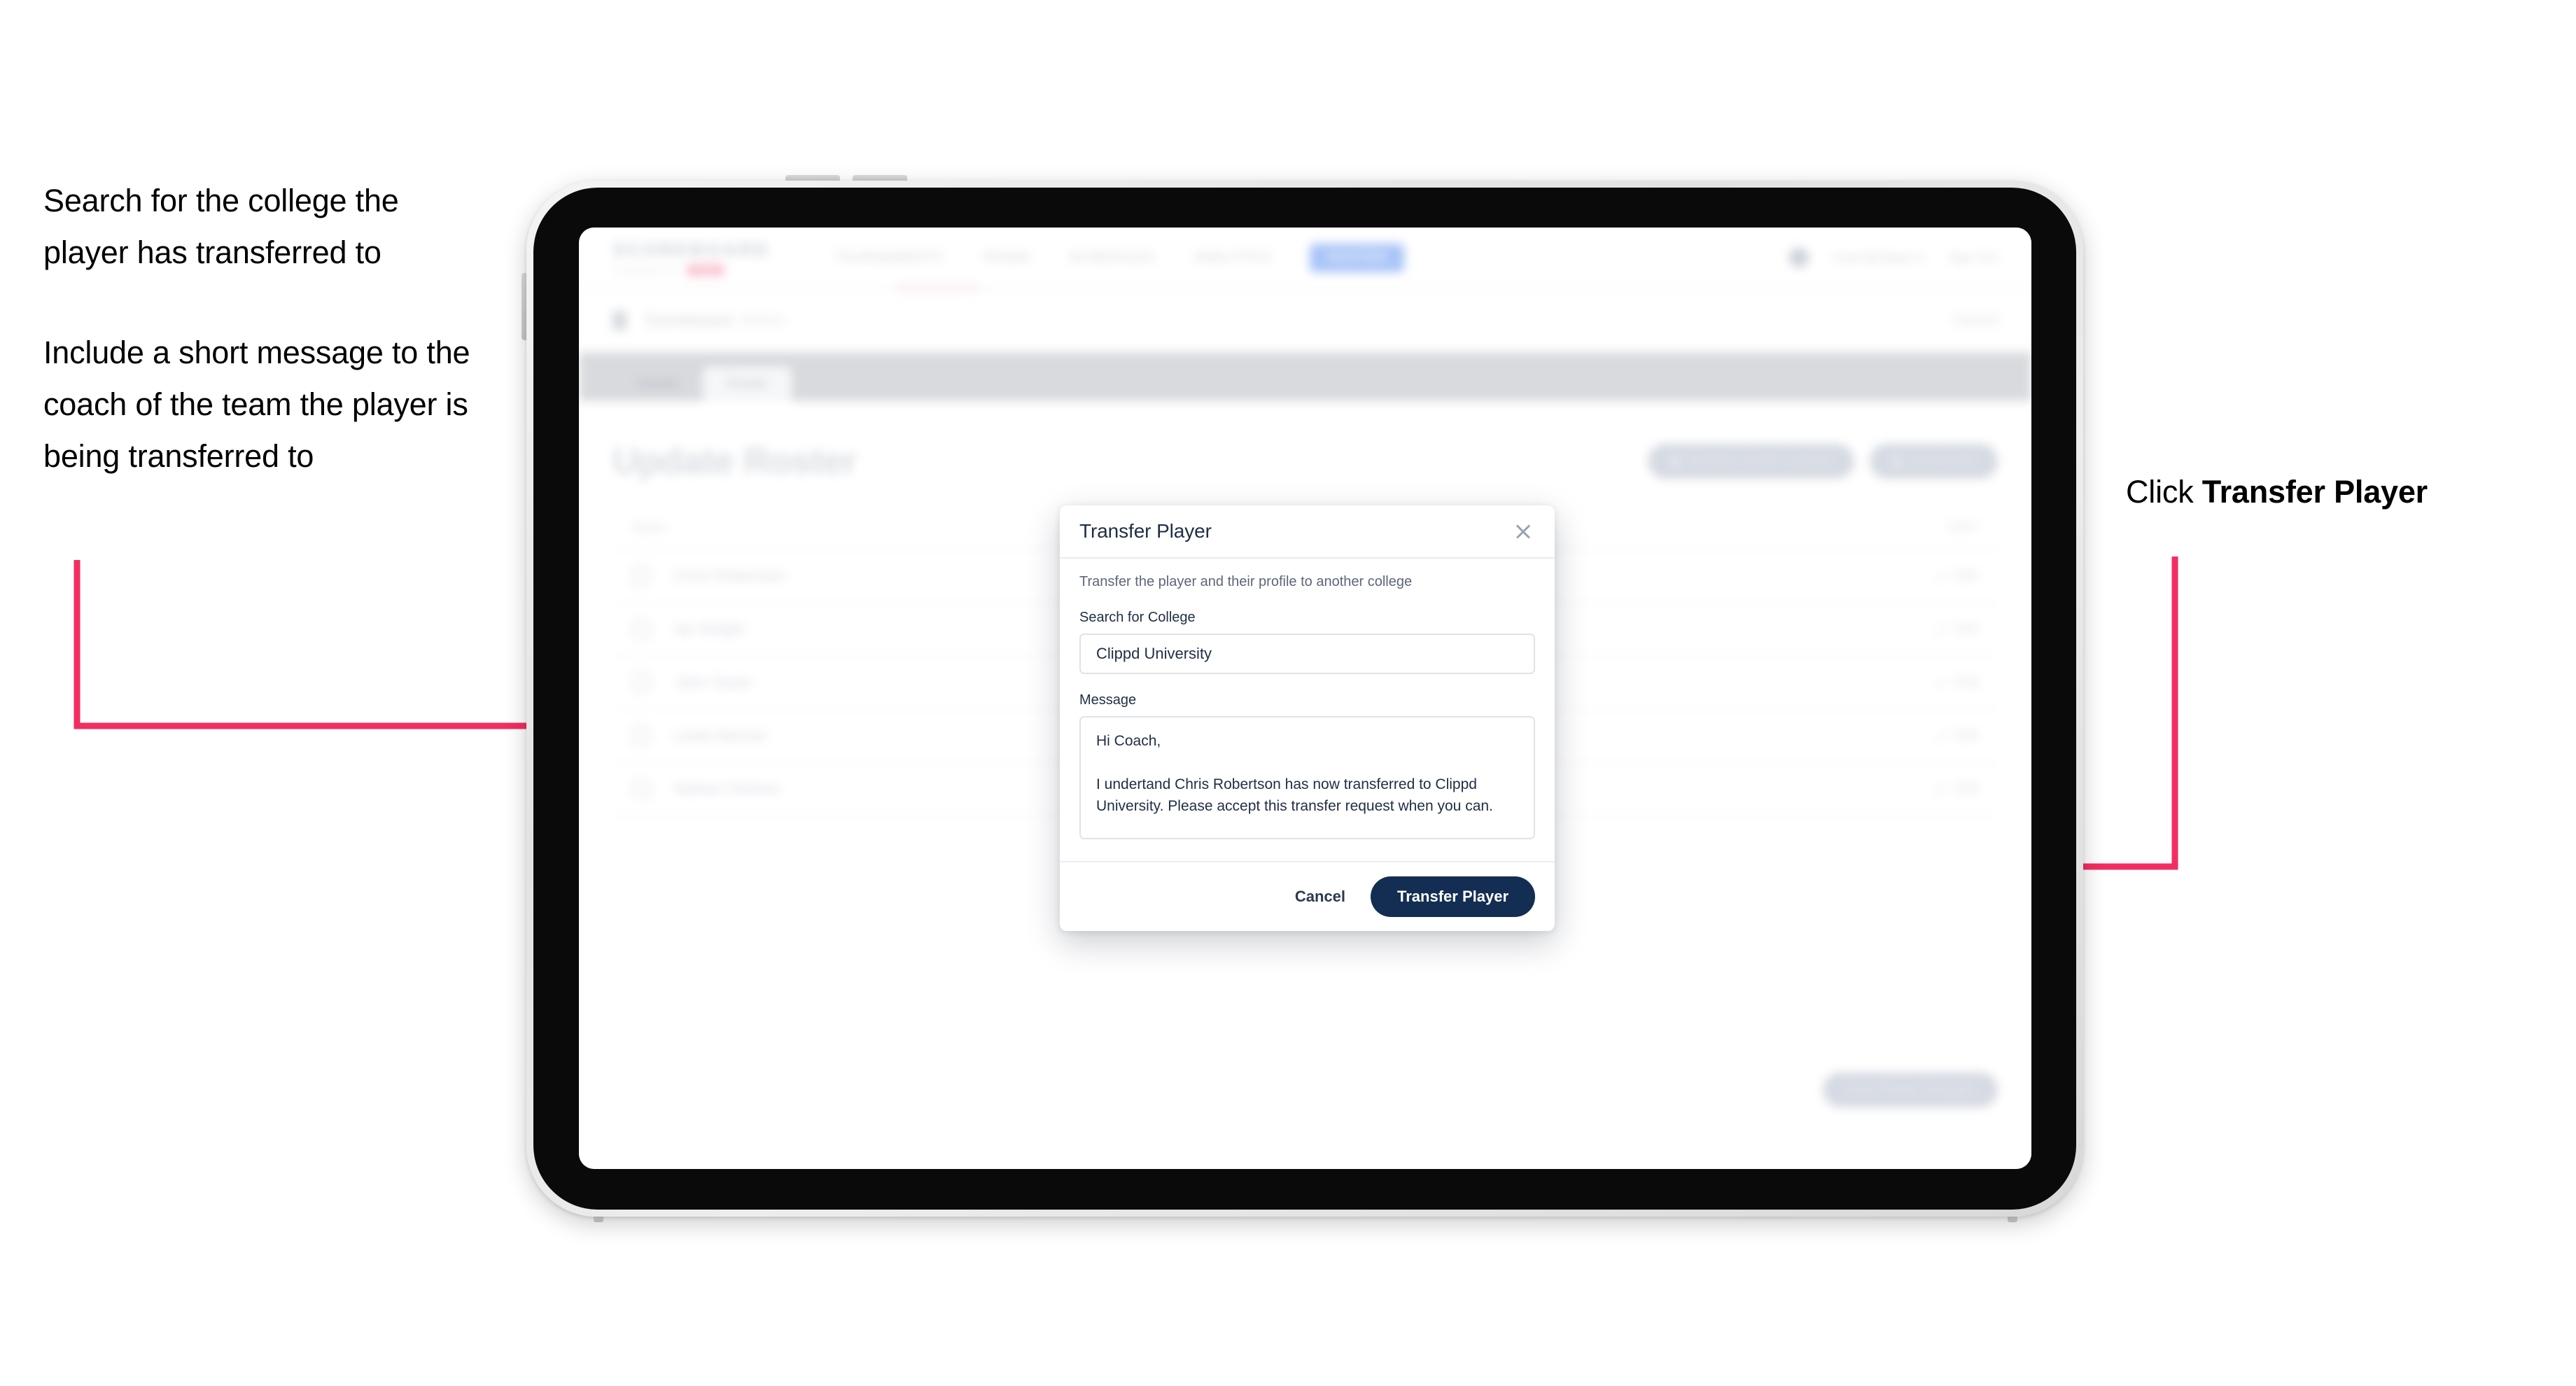 This screenshot has width=2576, height=1386. Describe the element at coordinates (688, 320) in the screenshot. I see `app-sub-header-title: Scoreboard` at that location.